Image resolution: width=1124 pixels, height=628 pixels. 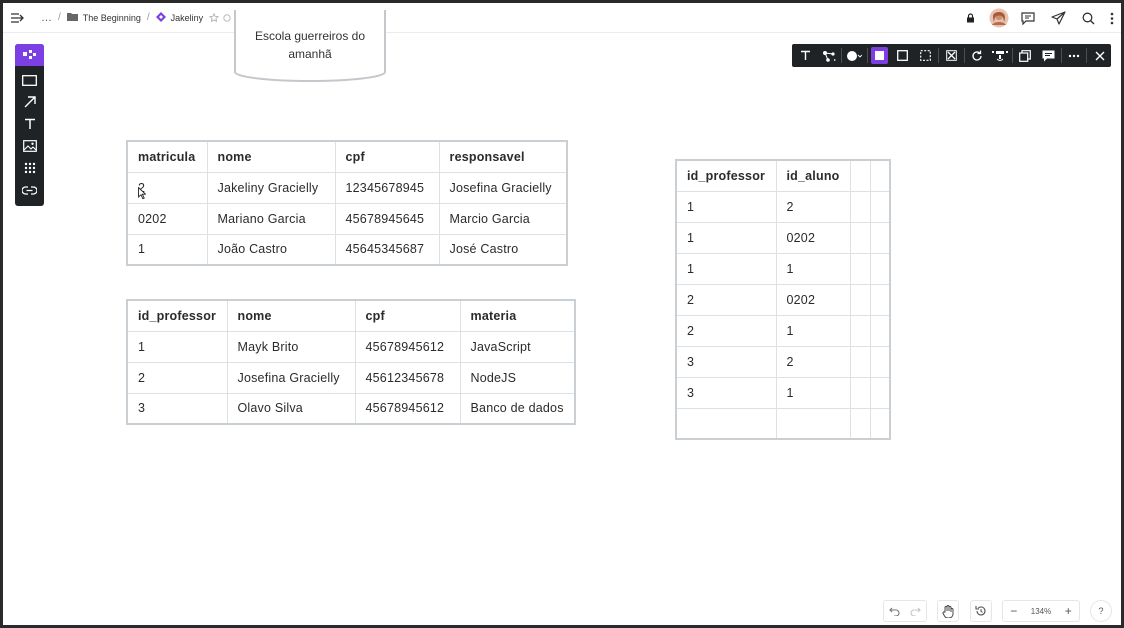 What do you see at coordinates (29, 124) in the screenshot?
I see `text-tool-icon` at bounding box center [29, 124].